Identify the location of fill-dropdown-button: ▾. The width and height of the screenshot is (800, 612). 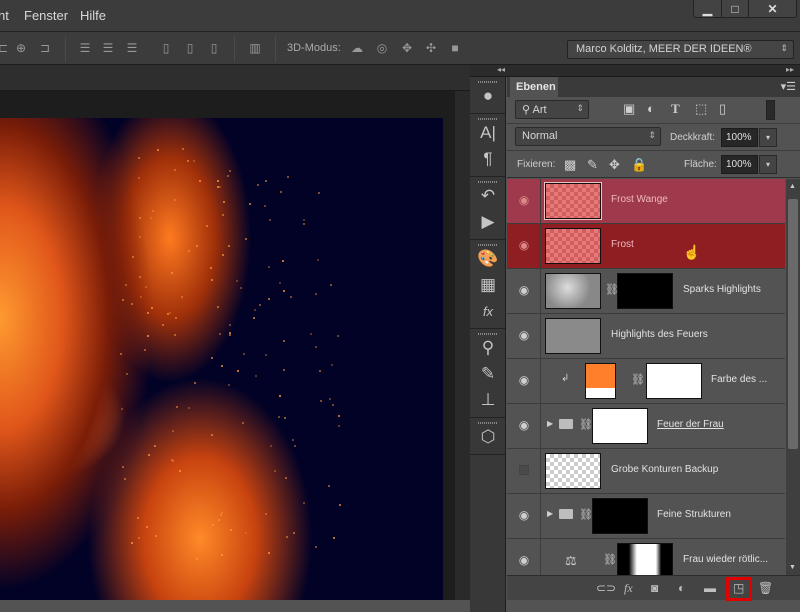
(768, 164).